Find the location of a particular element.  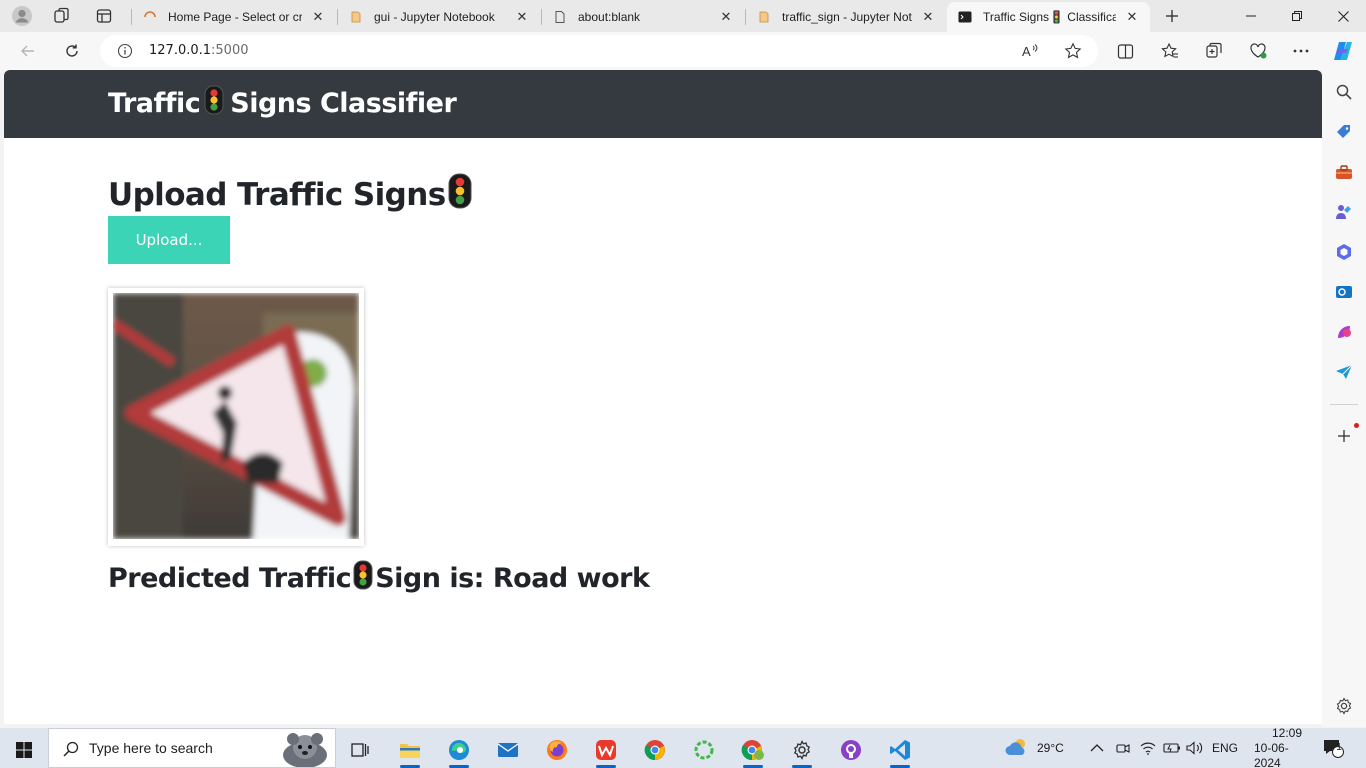

send-icon is located at coordinates (1344, 372).